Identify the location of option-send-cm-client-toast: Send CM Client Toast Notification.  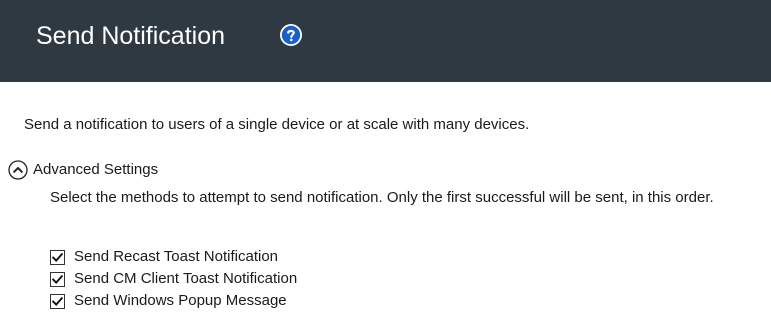
(173, 279).